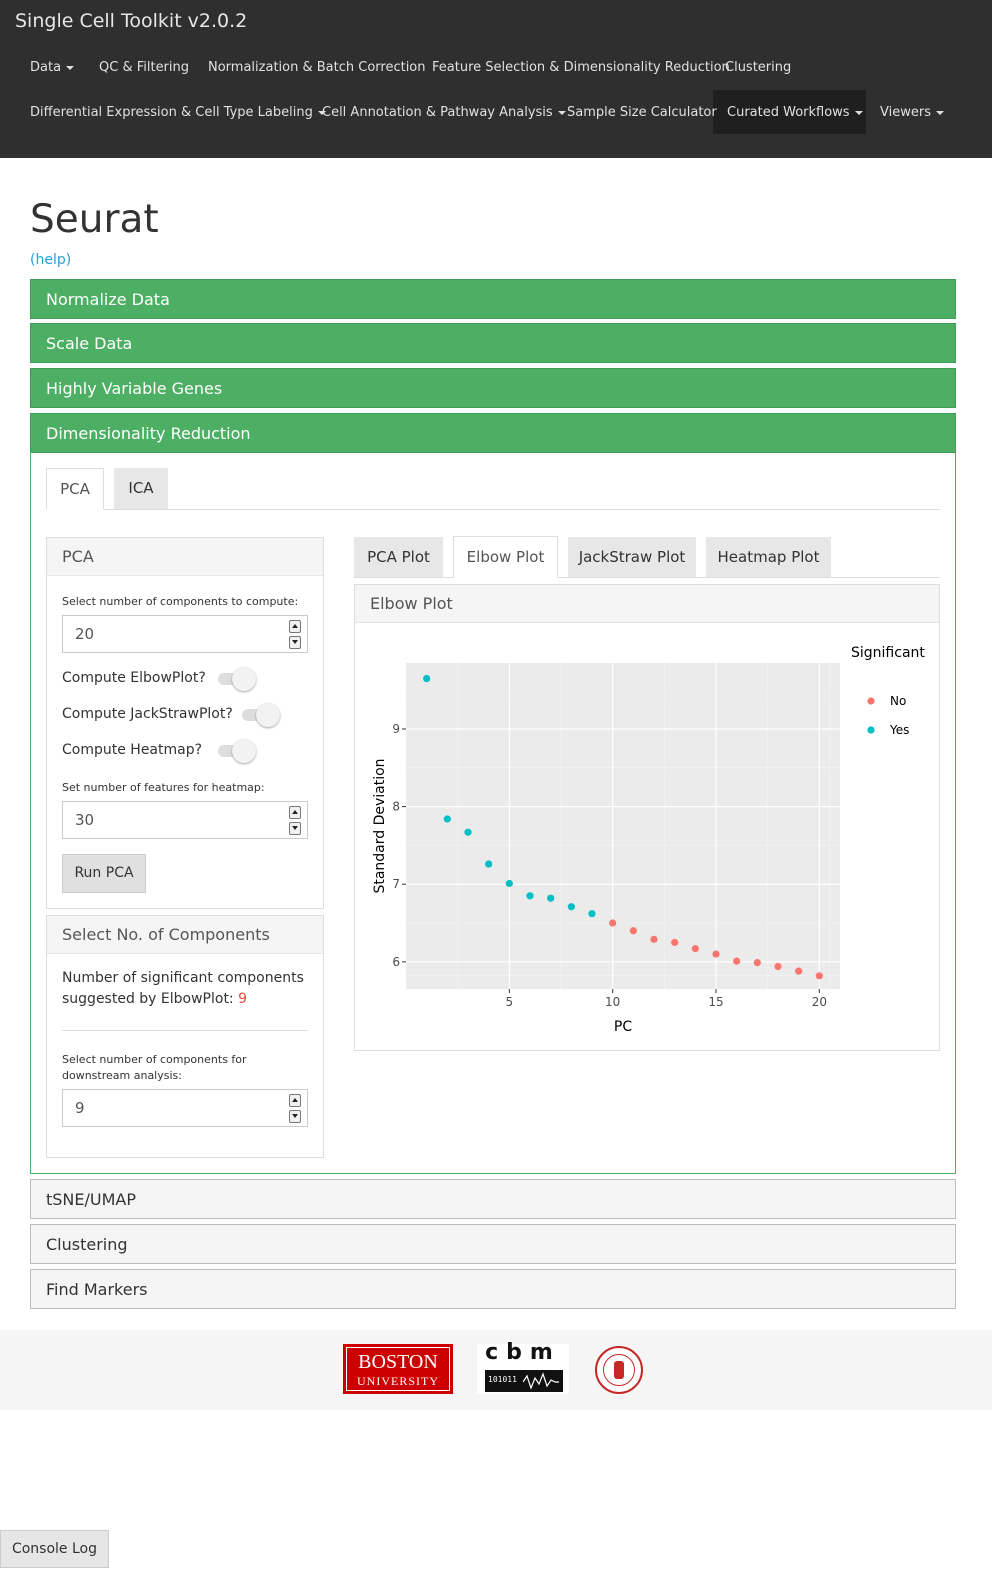 This screenshot has width=992, height=1577. Describe the element at coordinates (758, 67) in the screenshot. I see `nav-clustering: Clustering` at that location.